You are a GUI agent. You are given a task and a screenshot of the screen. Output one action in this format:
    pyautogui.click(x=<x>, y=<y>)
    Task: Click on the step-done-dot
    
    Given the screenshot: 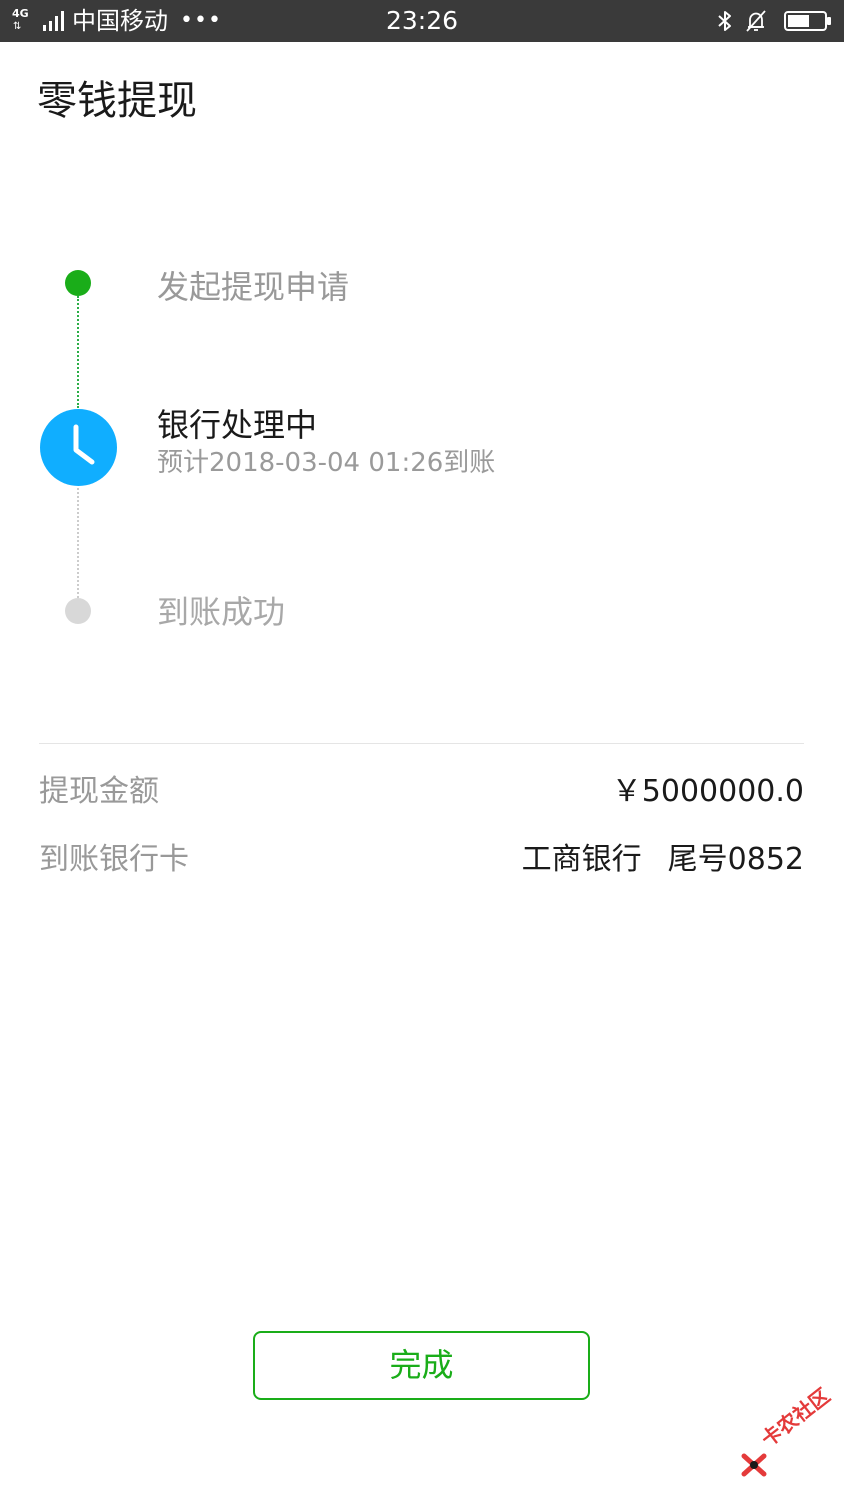 What is the action you would take?
    pyautogui.click(x=78, y=283)
    